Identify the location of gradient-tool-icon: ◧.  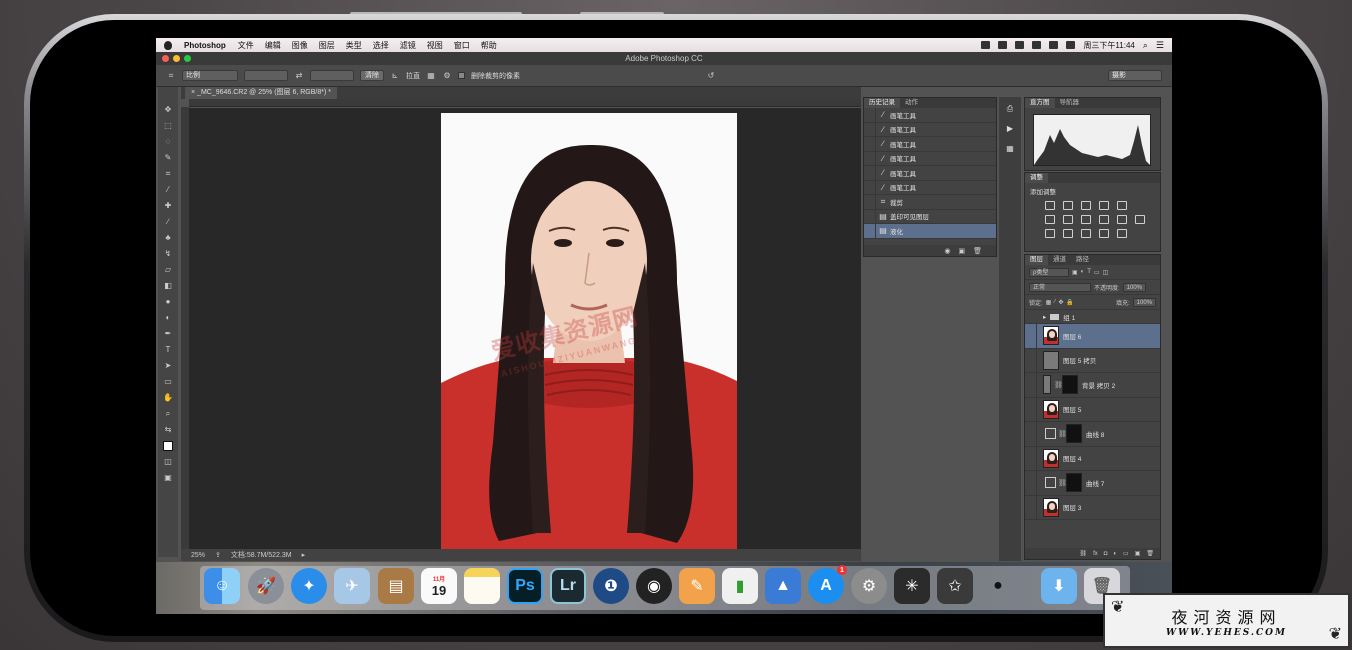
(168, 286).